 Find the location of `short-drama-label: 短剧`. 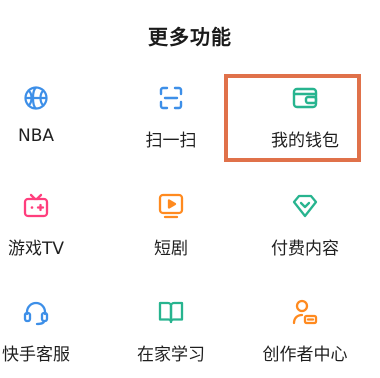

short-drama-label: 短剧 is located at coordinates (171, 249).